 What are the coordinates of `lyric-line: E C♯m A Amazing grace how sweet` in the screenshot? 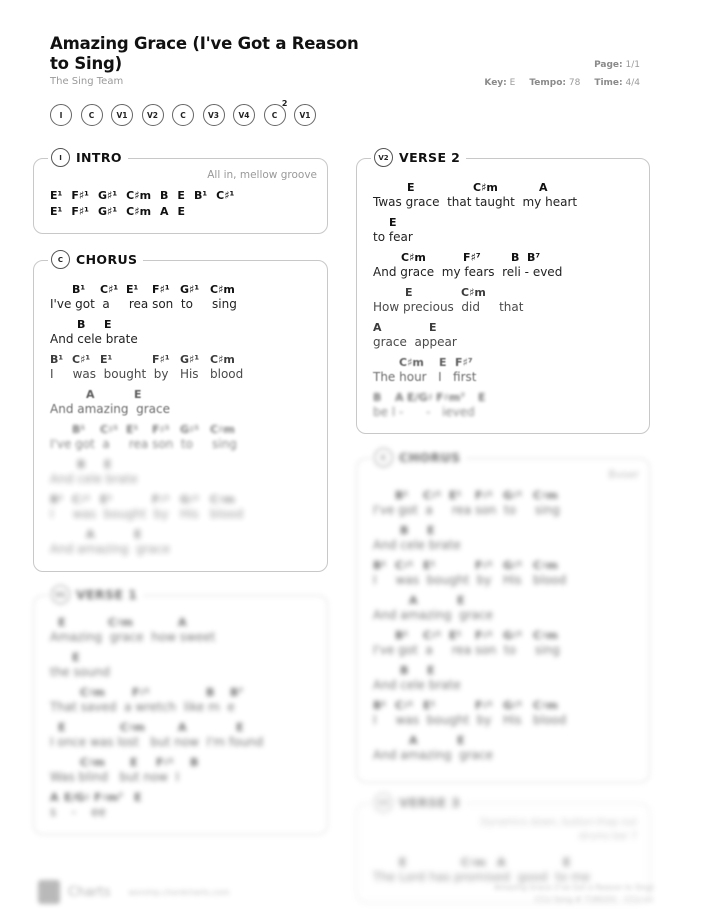 It's located at (183, 633).